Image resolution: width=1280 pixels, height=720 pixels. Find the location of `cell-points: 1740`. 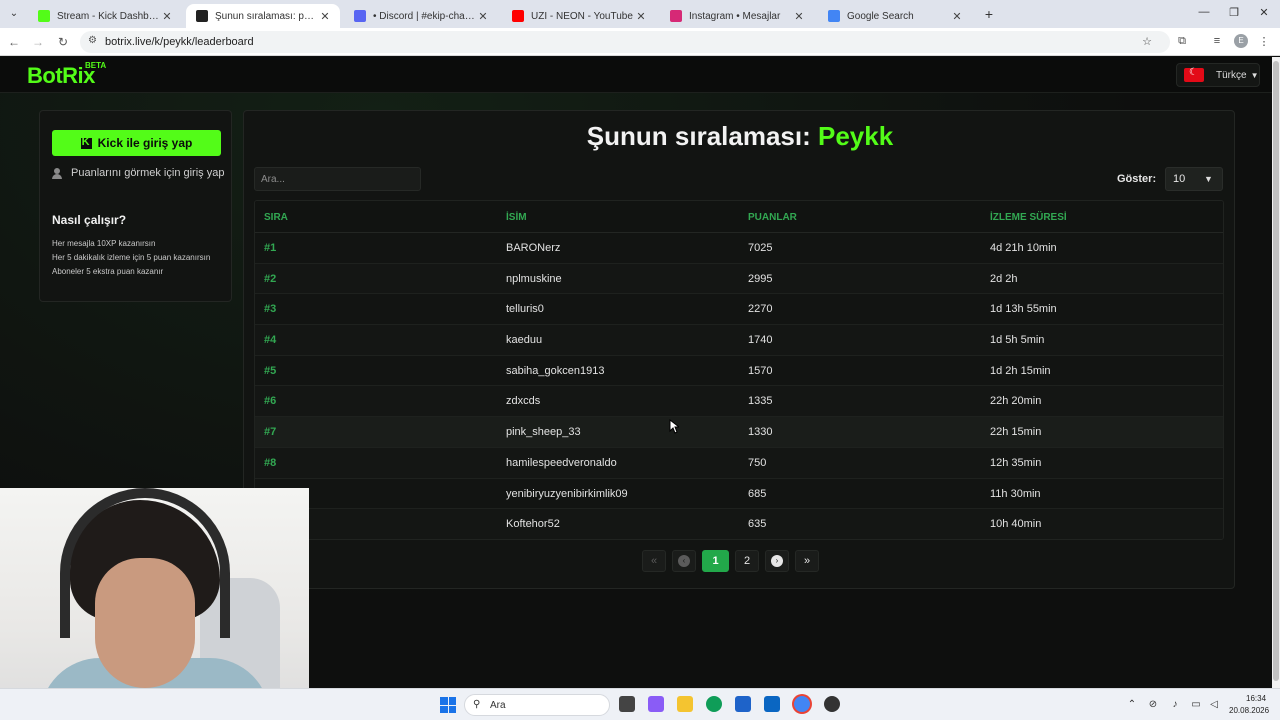

cell-points: 1740 is located at coordinates (760, 340).